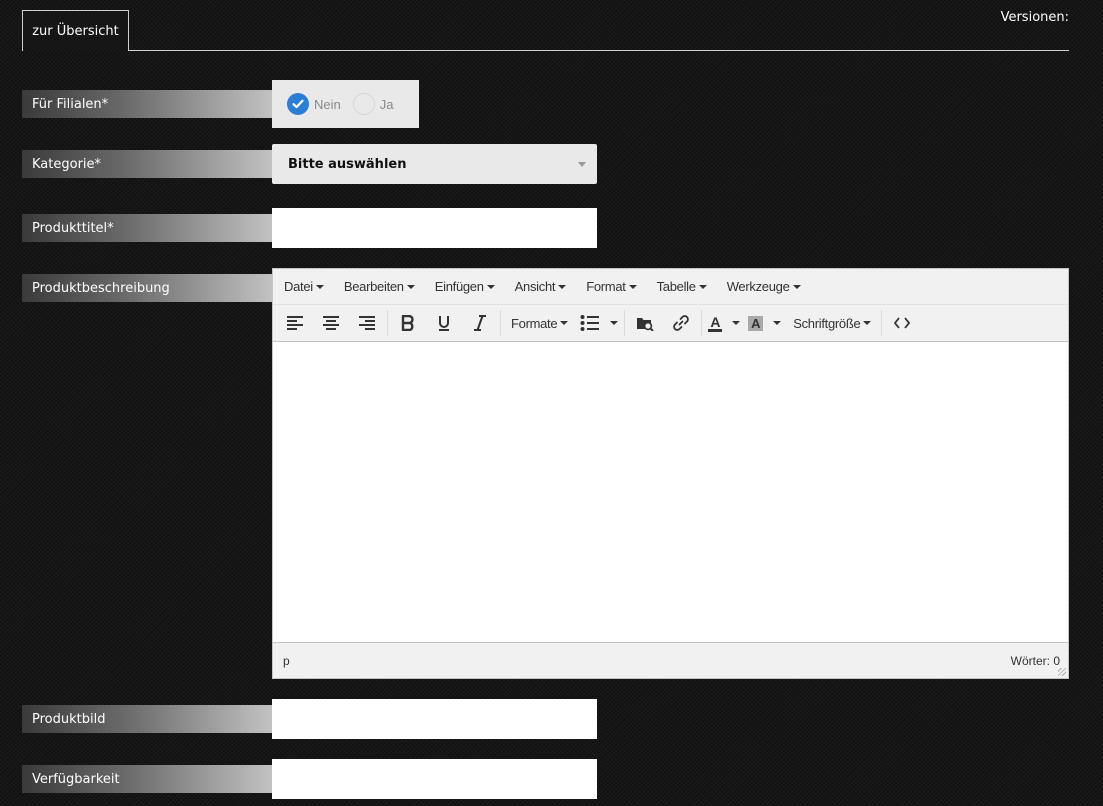 The width and height of the screenshot is (1103, 806). I want to click on menu-werkzeuge: Werkzeuge, so click(764, 286).